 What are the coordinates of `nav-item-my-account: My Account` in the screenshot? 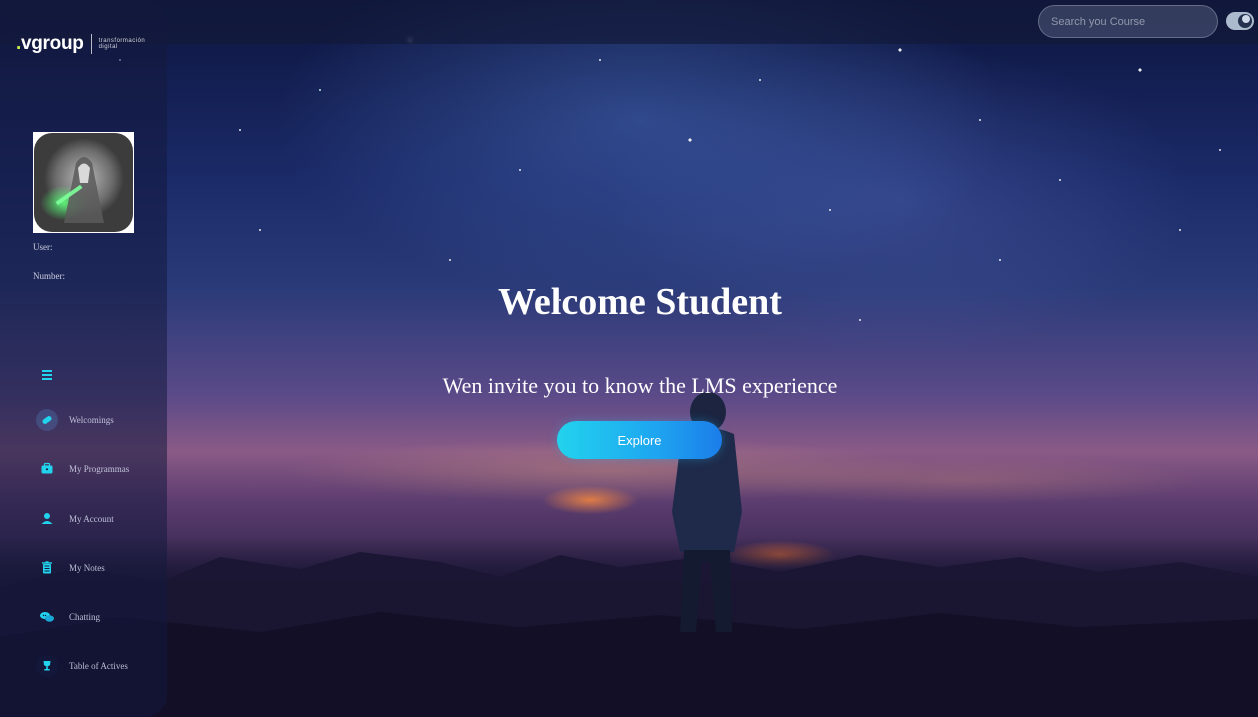 It's located at (74, 519).